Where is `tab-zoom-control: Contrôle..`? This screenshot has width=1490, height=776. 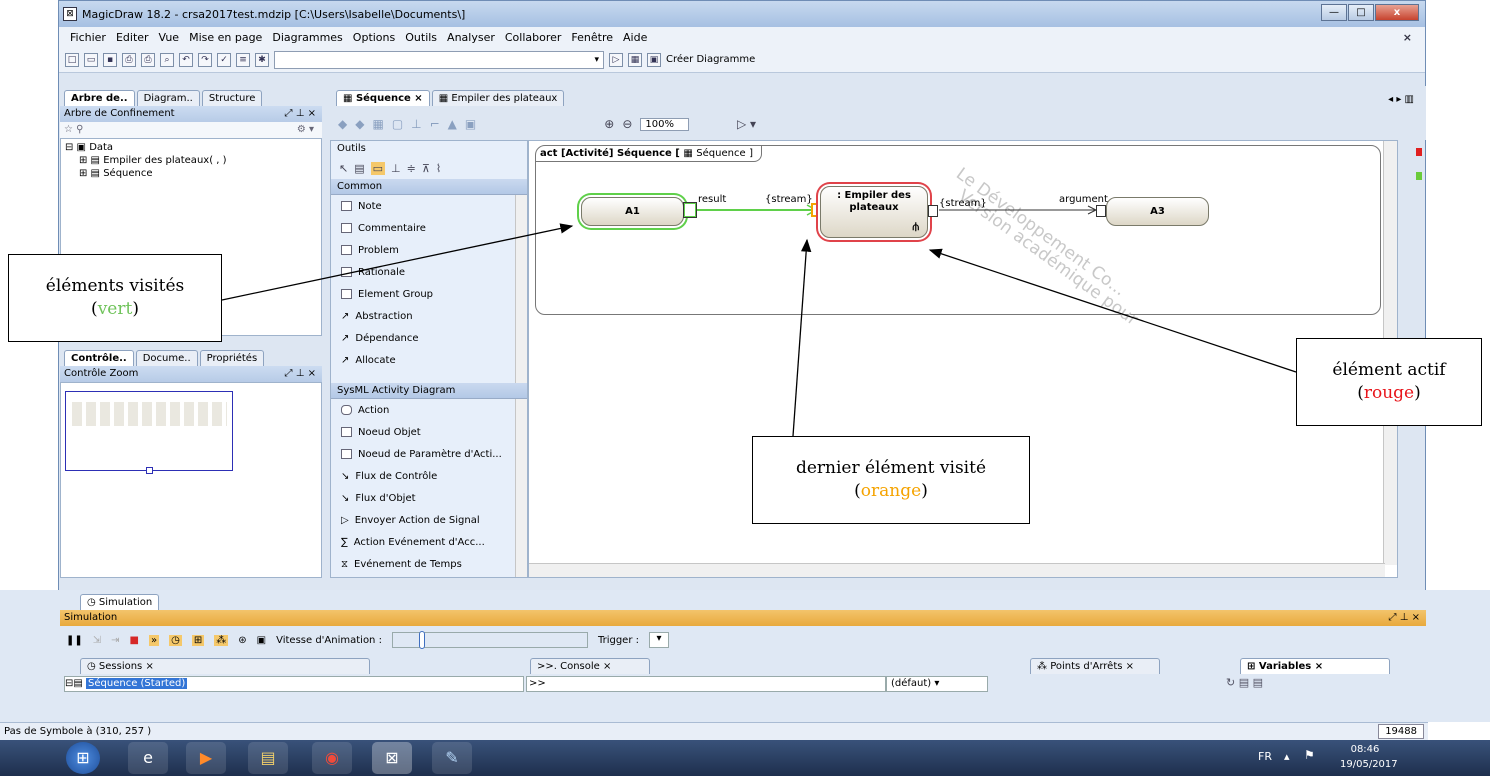 tab-zoom-control: Contrôle.. is located at coordinates (99, 358).